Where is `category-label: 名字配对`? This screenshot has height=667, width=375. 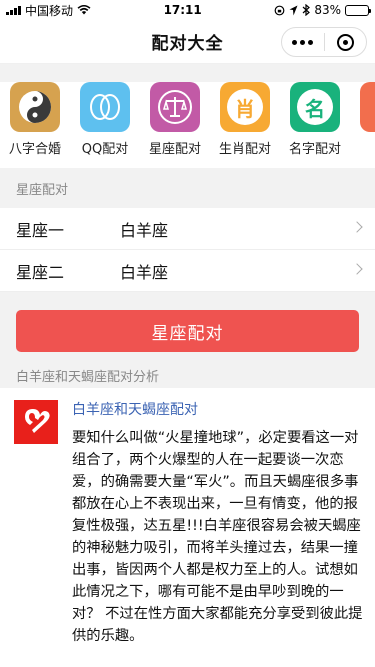 category-label: 名字配对 is located at coordinates (314, 149).